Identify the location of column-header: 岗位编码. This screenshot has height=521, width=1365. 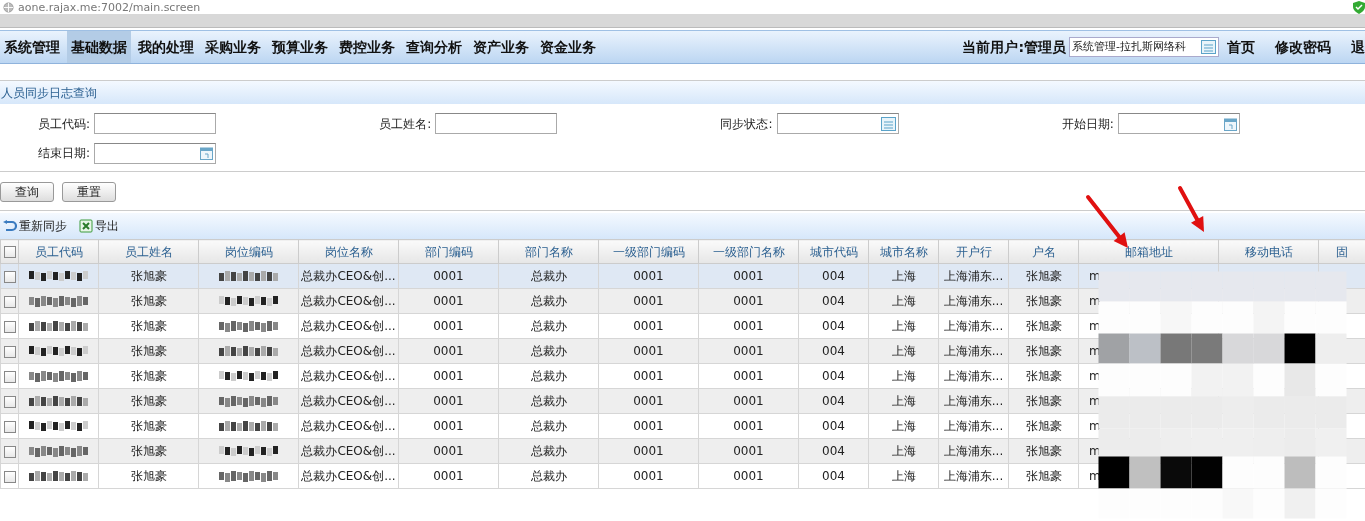
(248, 251).